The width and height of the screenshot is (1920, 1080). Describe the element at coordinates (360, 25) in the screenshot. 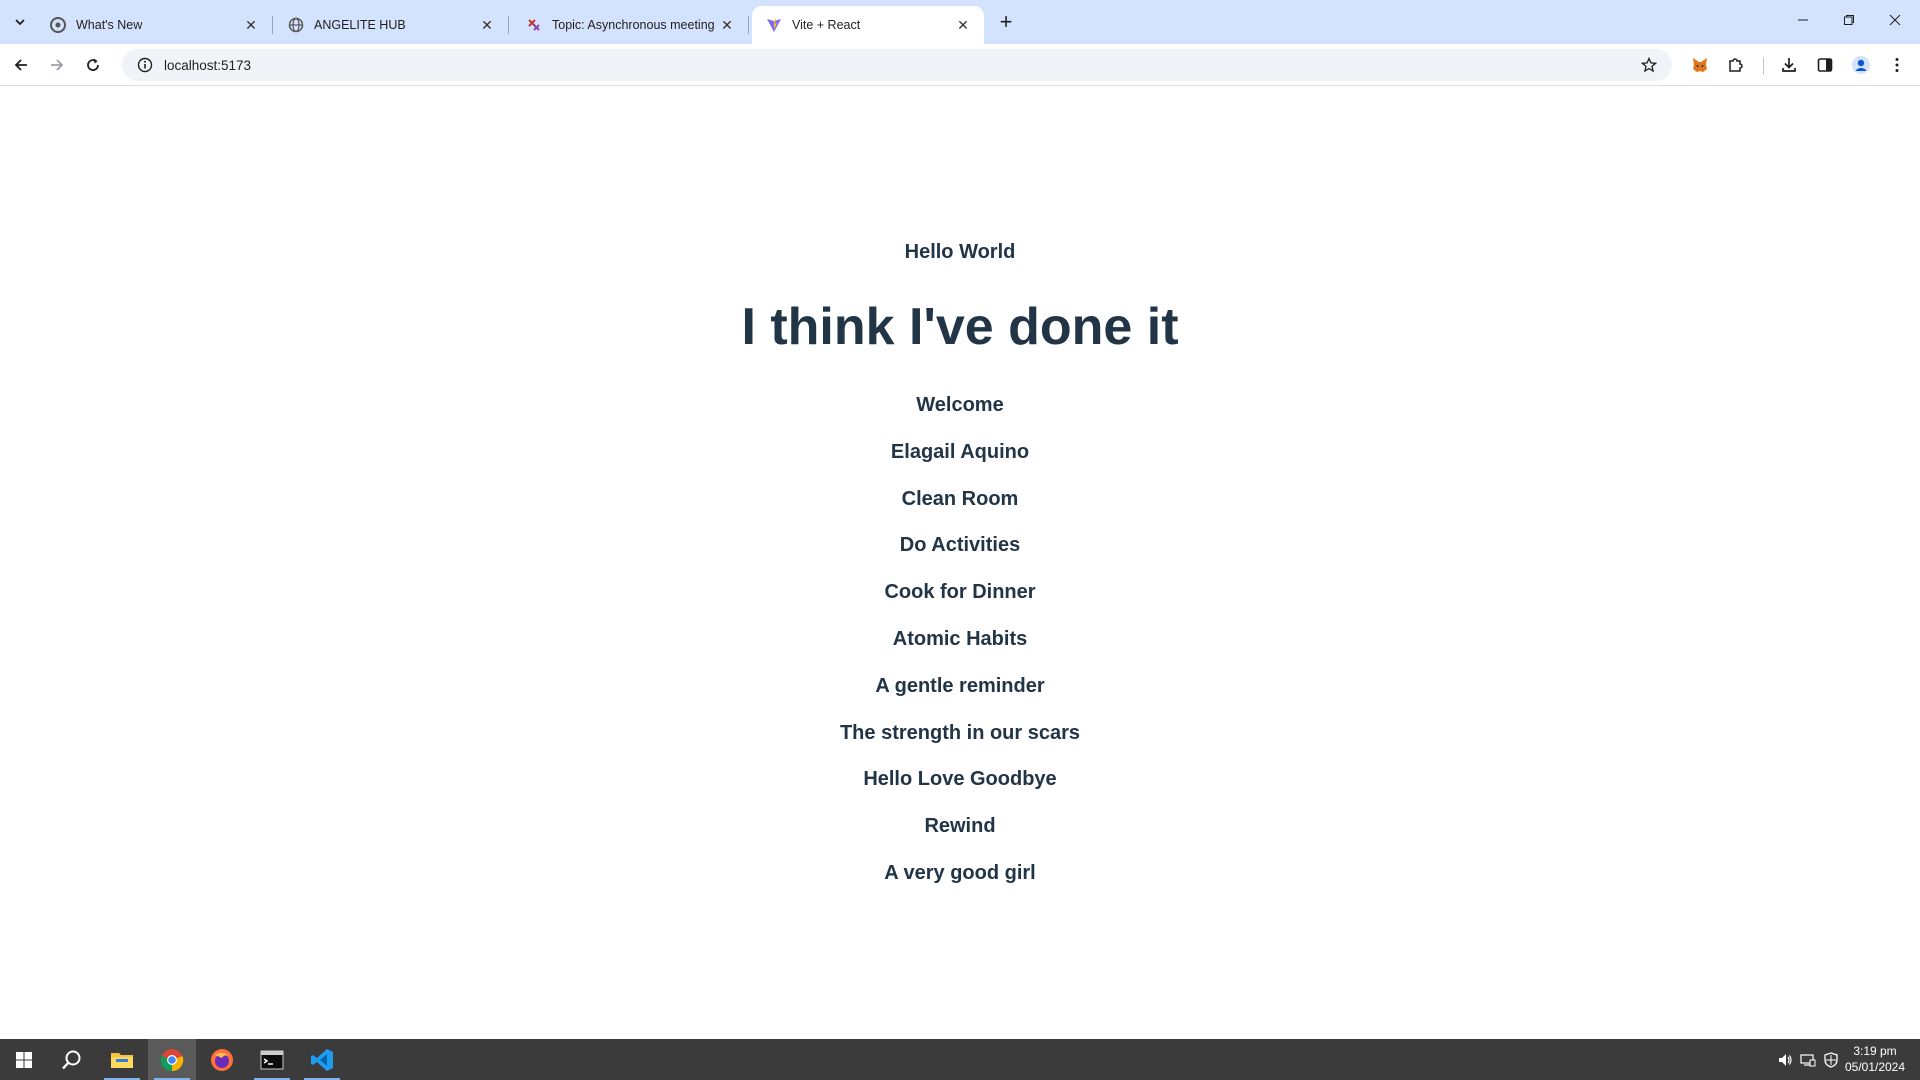

I see `tab-title: ANGELITE HUB` at that location.